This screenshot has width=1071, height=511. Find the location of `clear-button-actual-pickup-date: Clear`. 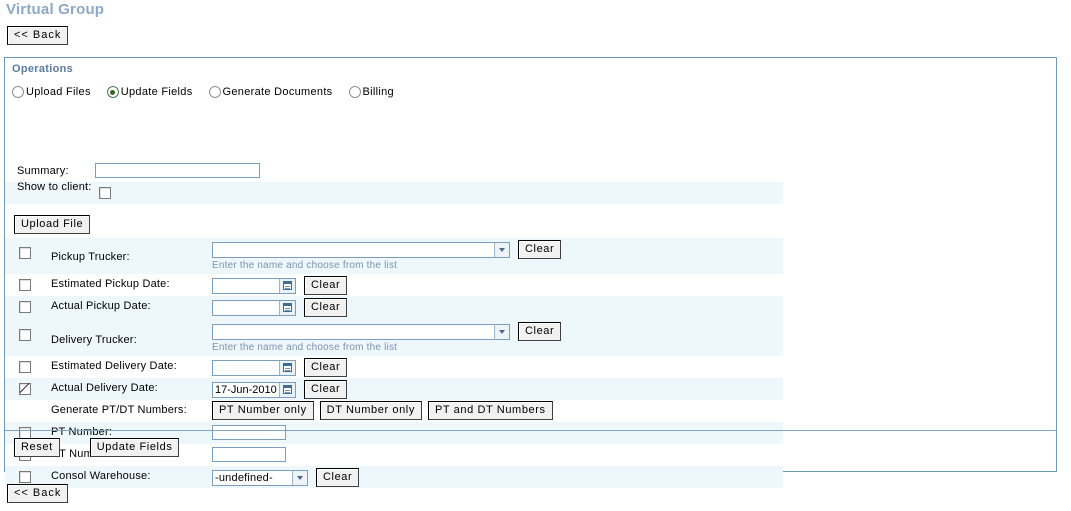

clear-button-actual-pickup-date: Clear is located at coordinates (326, 307).